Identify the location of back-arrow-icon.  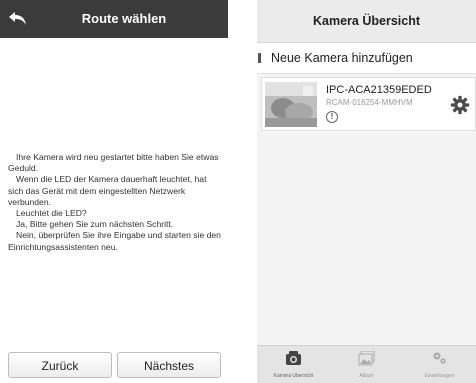
(18, 19).